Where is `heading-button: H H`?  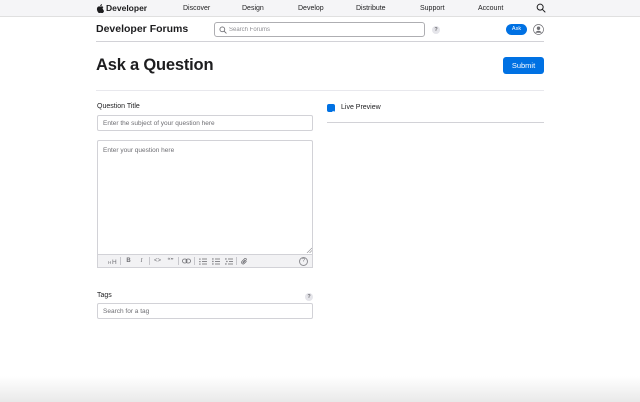
heading-button: H H is located at coordinates (112, 261).